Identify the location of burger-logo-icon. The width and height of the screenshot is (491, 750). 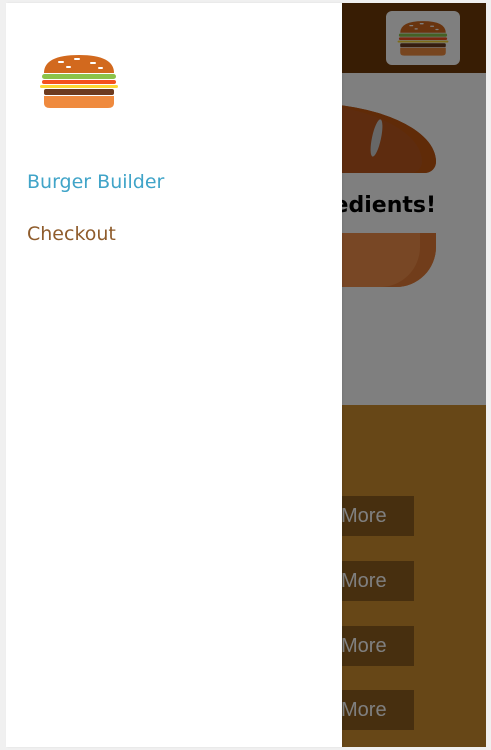
(79, 81).